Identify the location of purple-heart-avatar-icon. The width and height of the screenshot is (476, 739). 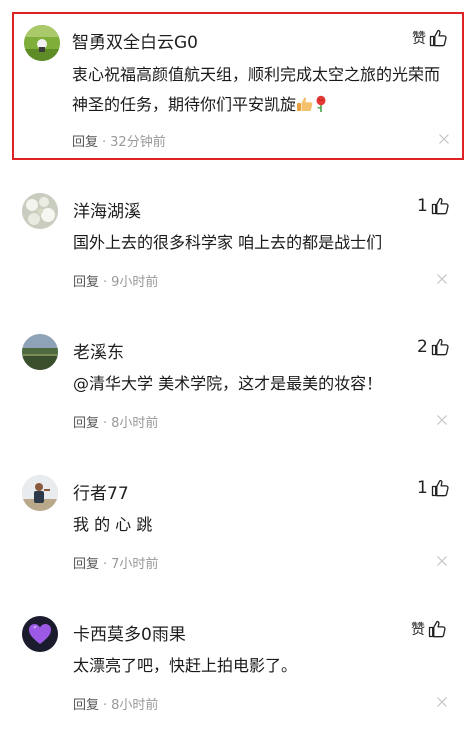
(40, 634).